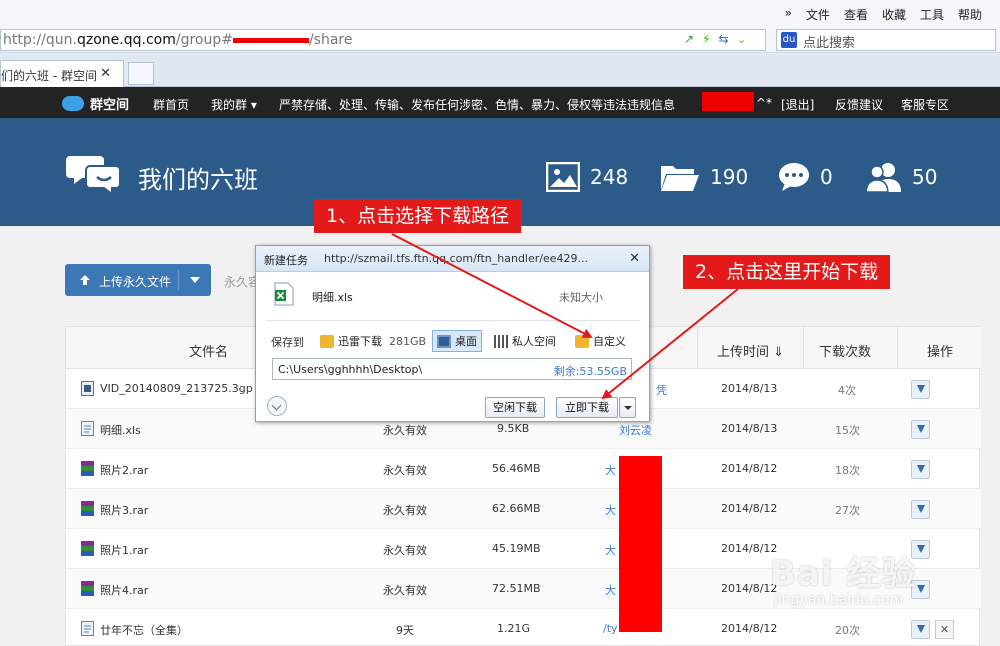  Describe the element at coordinates (120, 430) in the screenshot. I see `file-name: 明细.xls` at that location.